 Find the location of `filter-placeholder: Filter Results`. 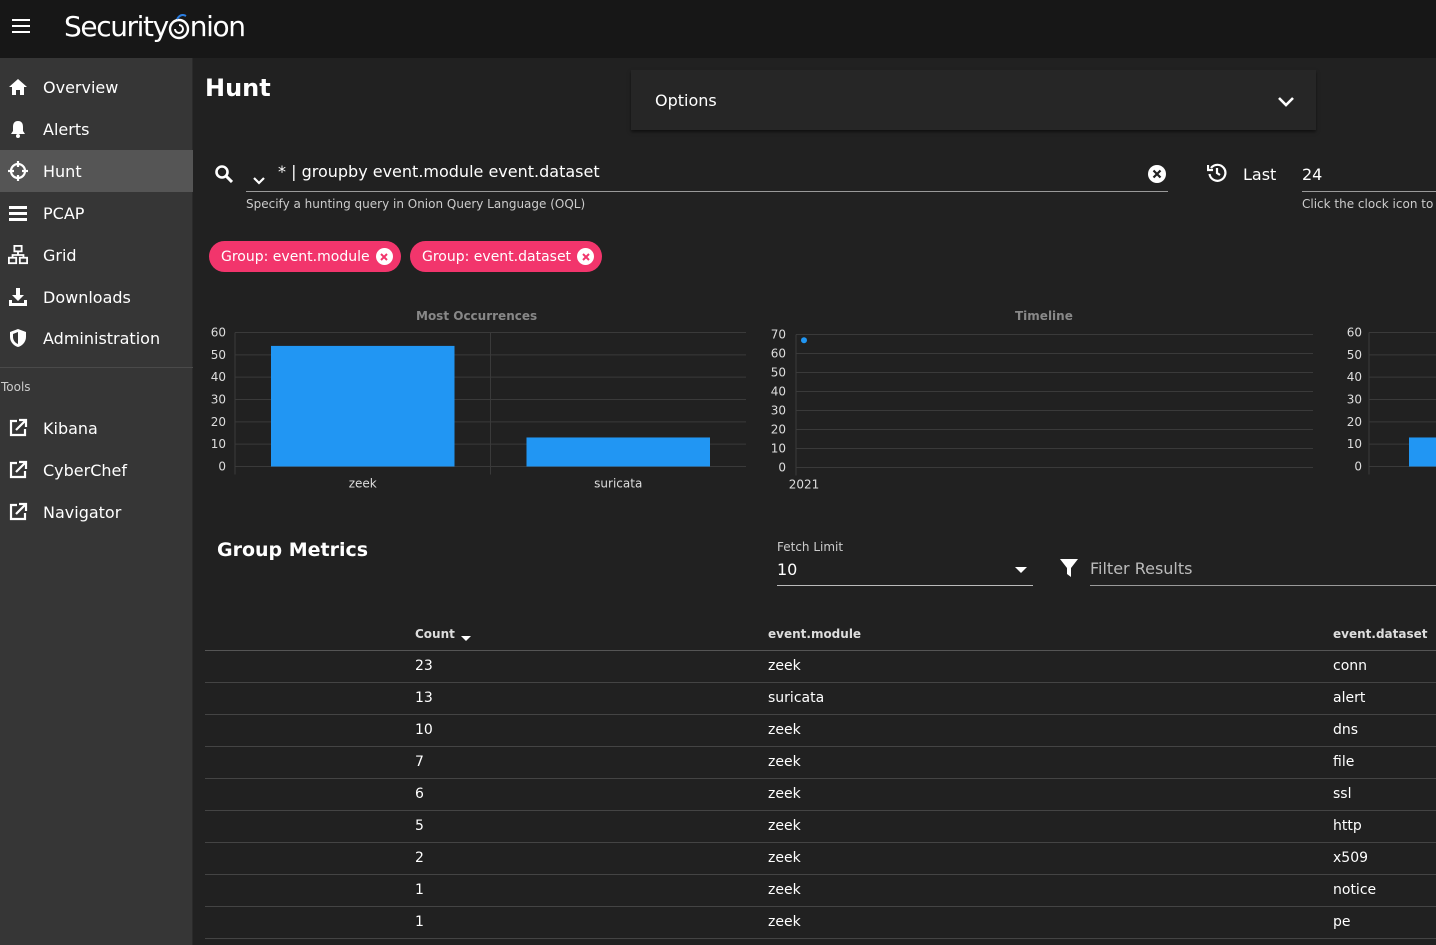

filter-placeholder: Filter Results is located at coordinates (1141, 568).